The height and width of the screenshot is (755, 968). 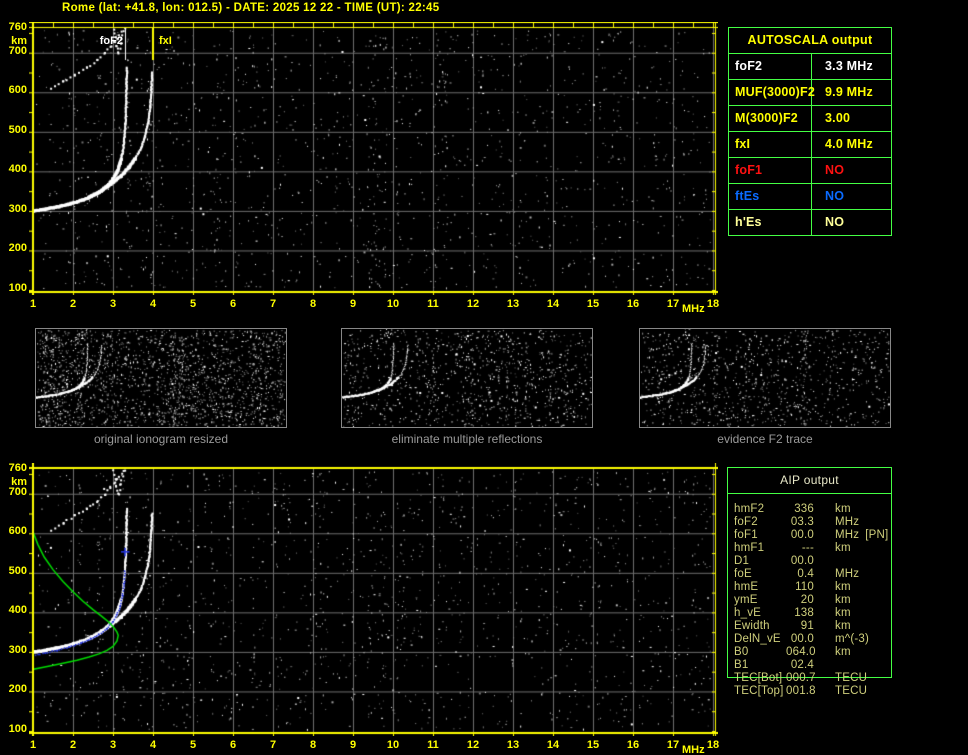 I want to click on aip-table-row: hmE 110 km, so click(x=811, y=587).